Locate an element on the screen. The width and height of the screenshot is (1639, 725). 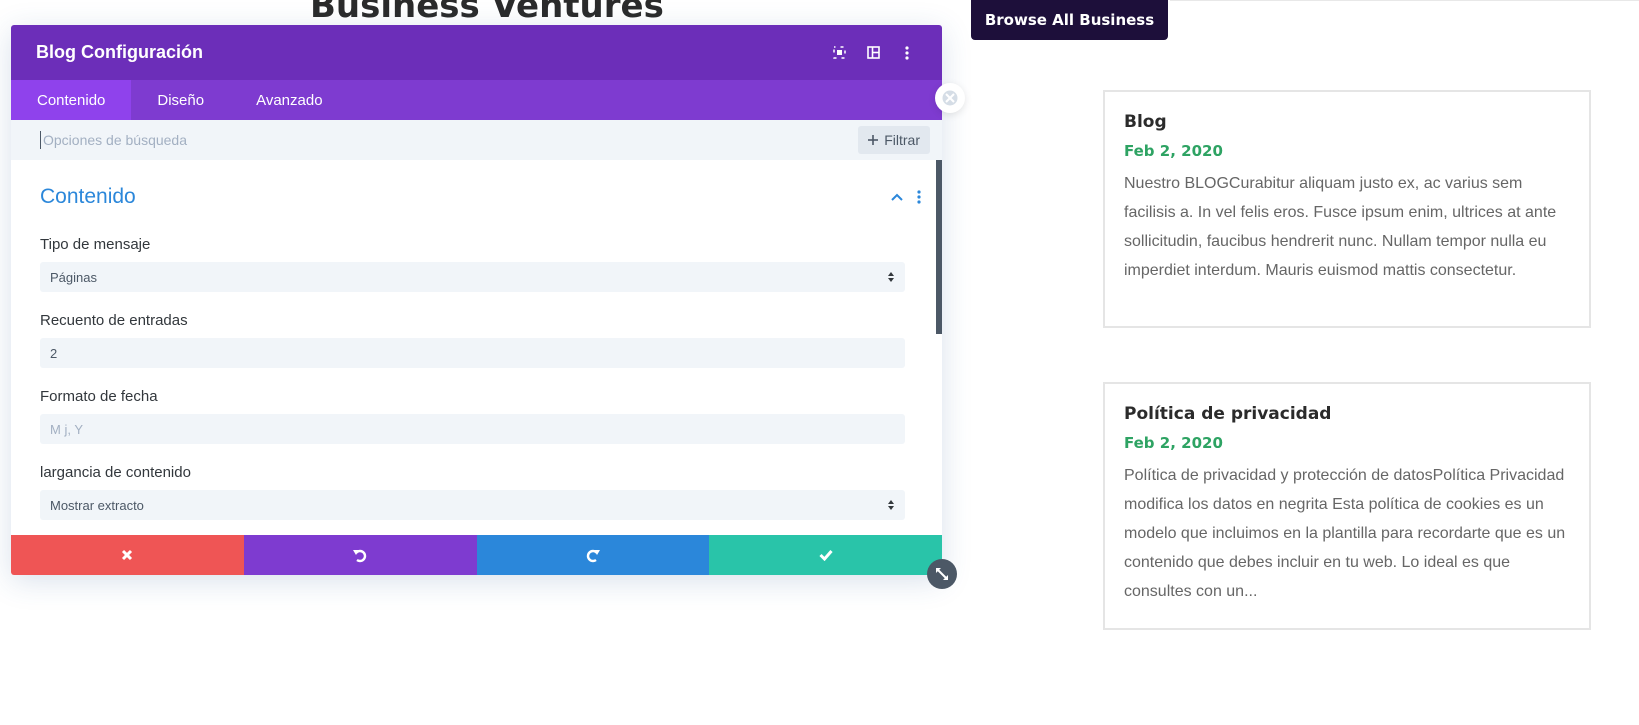
save-button is located at coordinates (825, 555).